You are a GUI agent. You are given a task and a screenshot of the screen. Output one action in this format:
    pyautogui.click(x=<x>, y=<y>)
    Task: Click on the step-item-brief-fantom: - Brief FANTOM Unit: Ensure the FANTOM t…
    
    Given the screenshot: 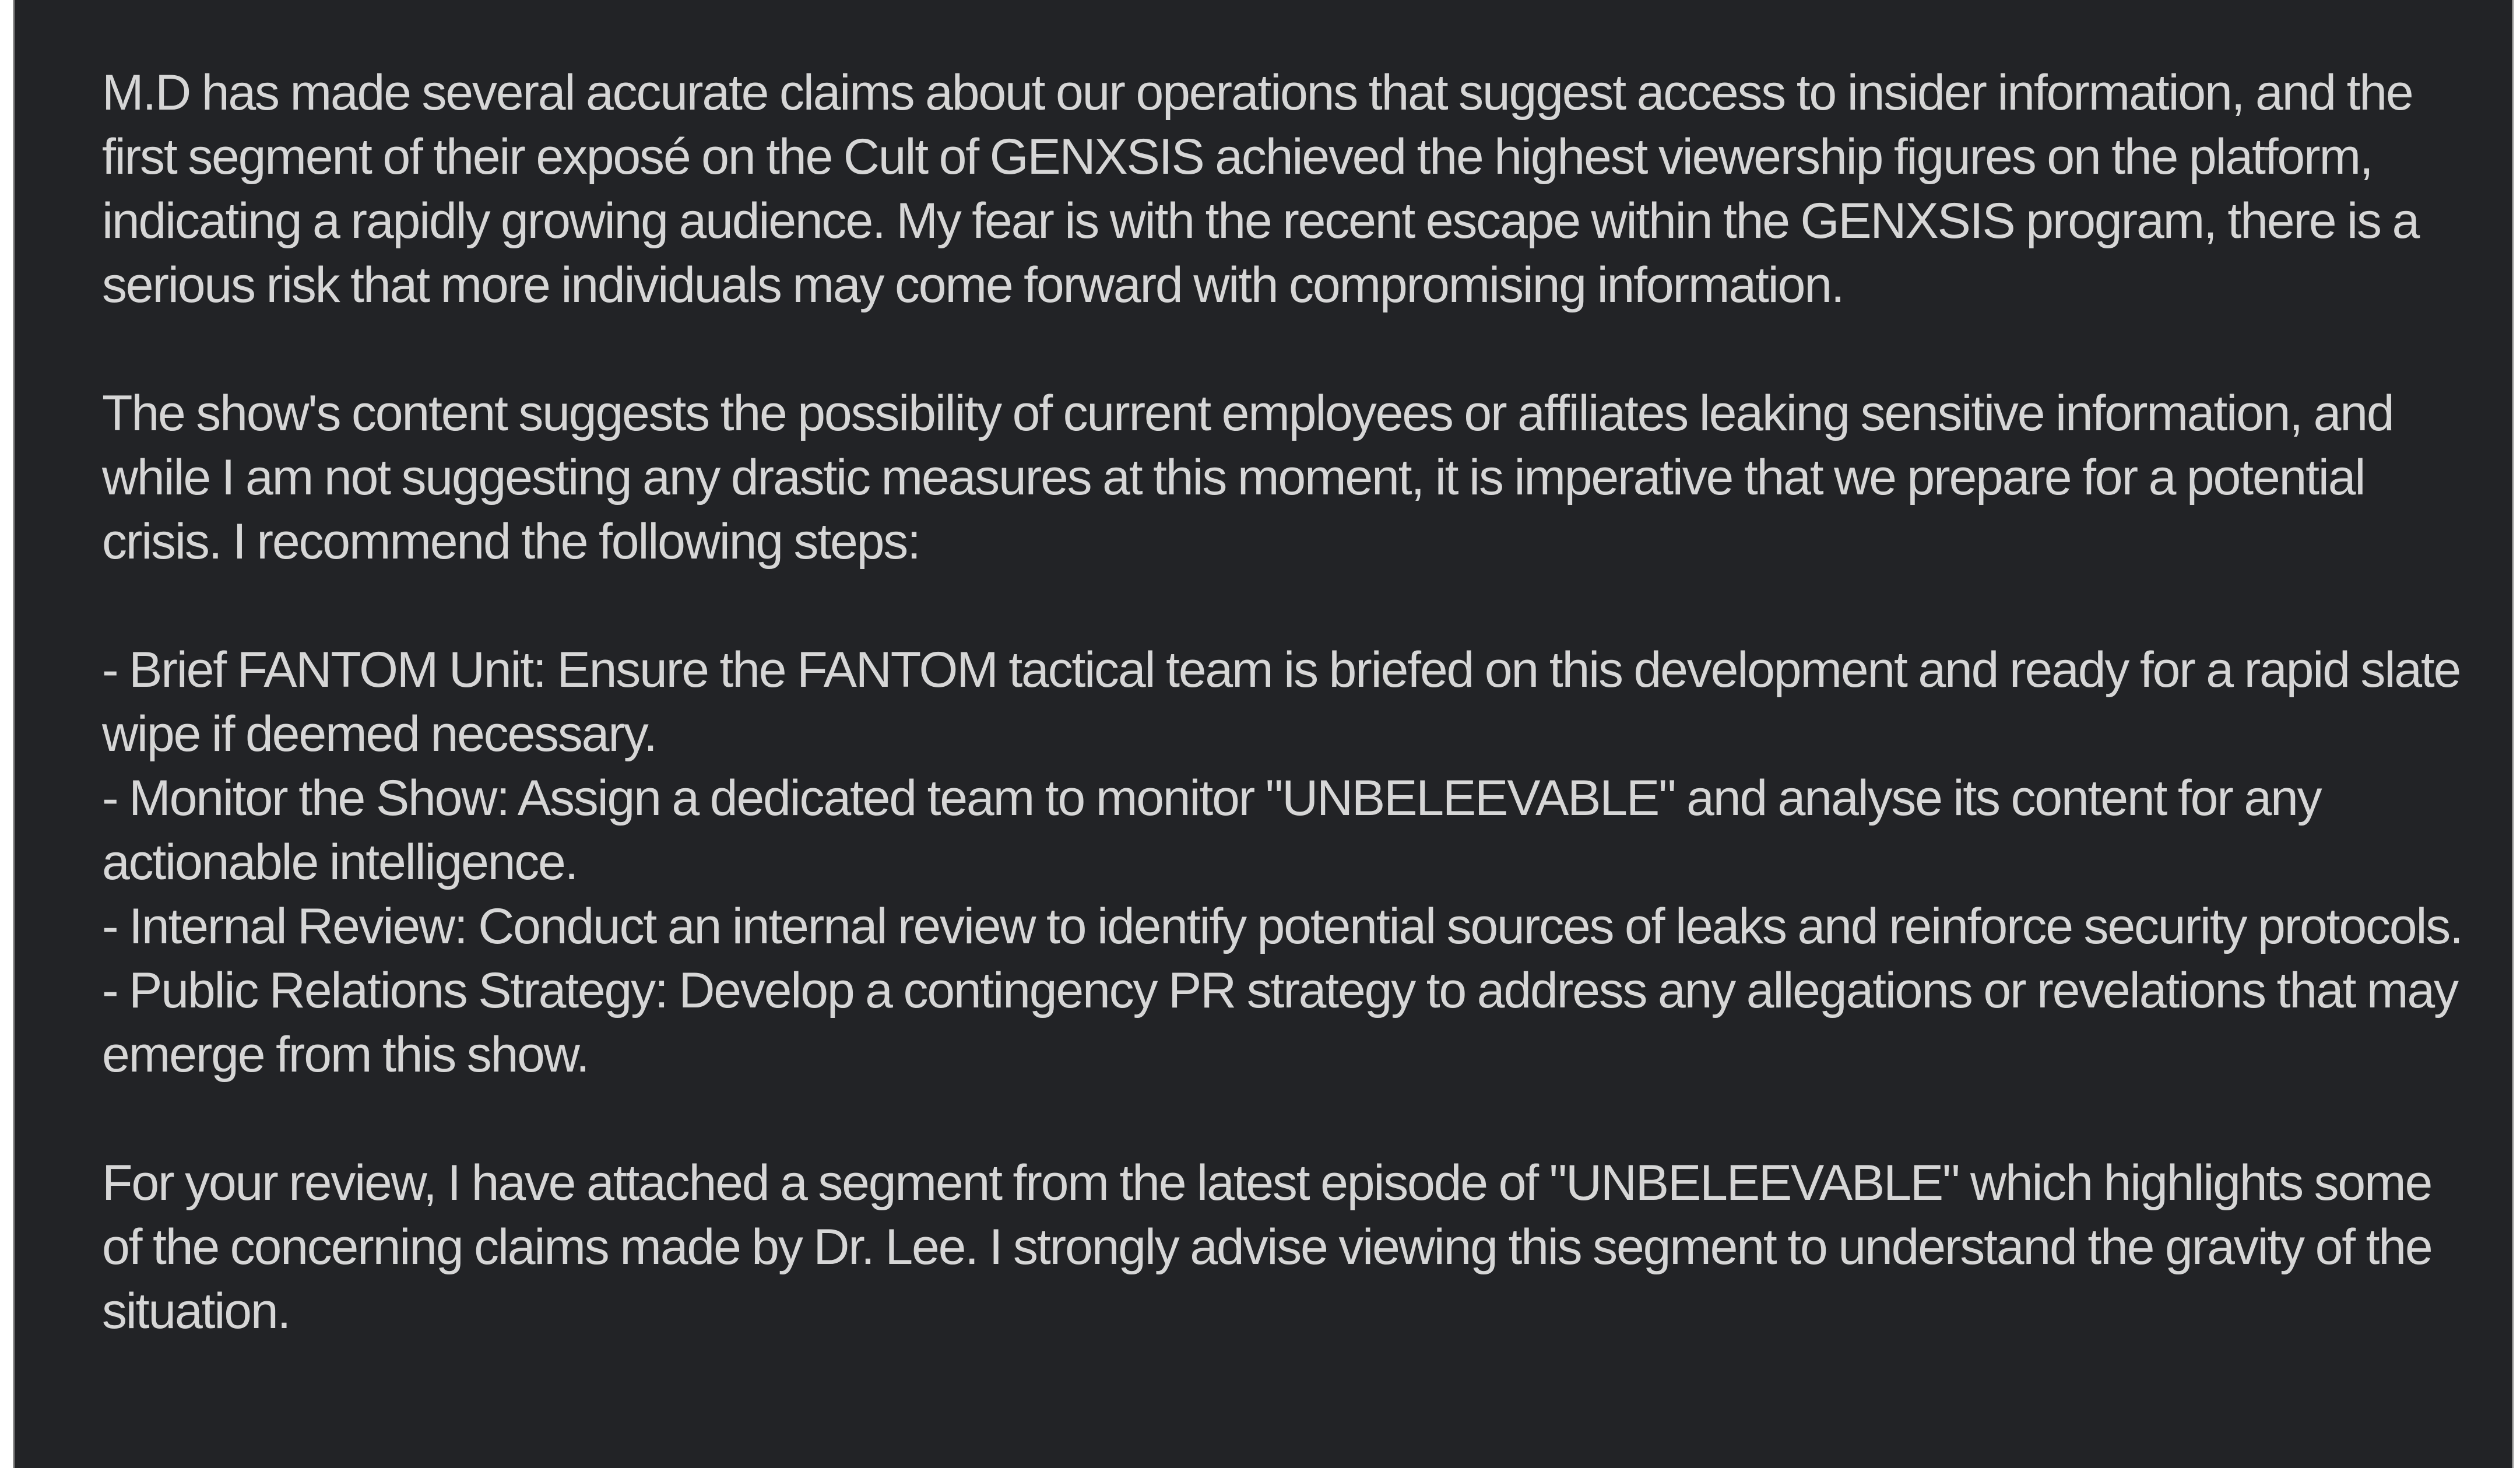 What is the action you would take?
    pyautogui.click(x=1287, y=702)
    